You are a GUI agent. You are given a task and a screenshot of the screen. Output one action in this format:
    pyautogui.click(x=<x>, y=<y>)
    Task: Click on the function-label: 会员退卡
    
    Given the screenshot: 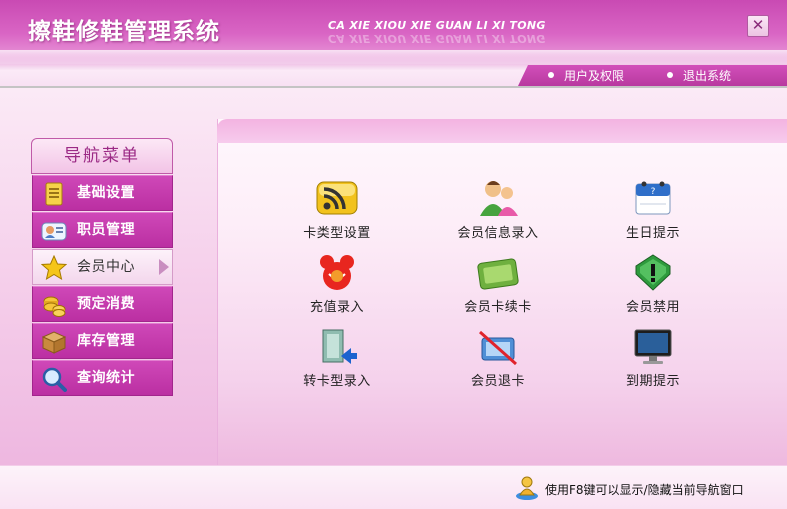 What is the action you would take?
    pyautogui.click(x=497, y=381)
    